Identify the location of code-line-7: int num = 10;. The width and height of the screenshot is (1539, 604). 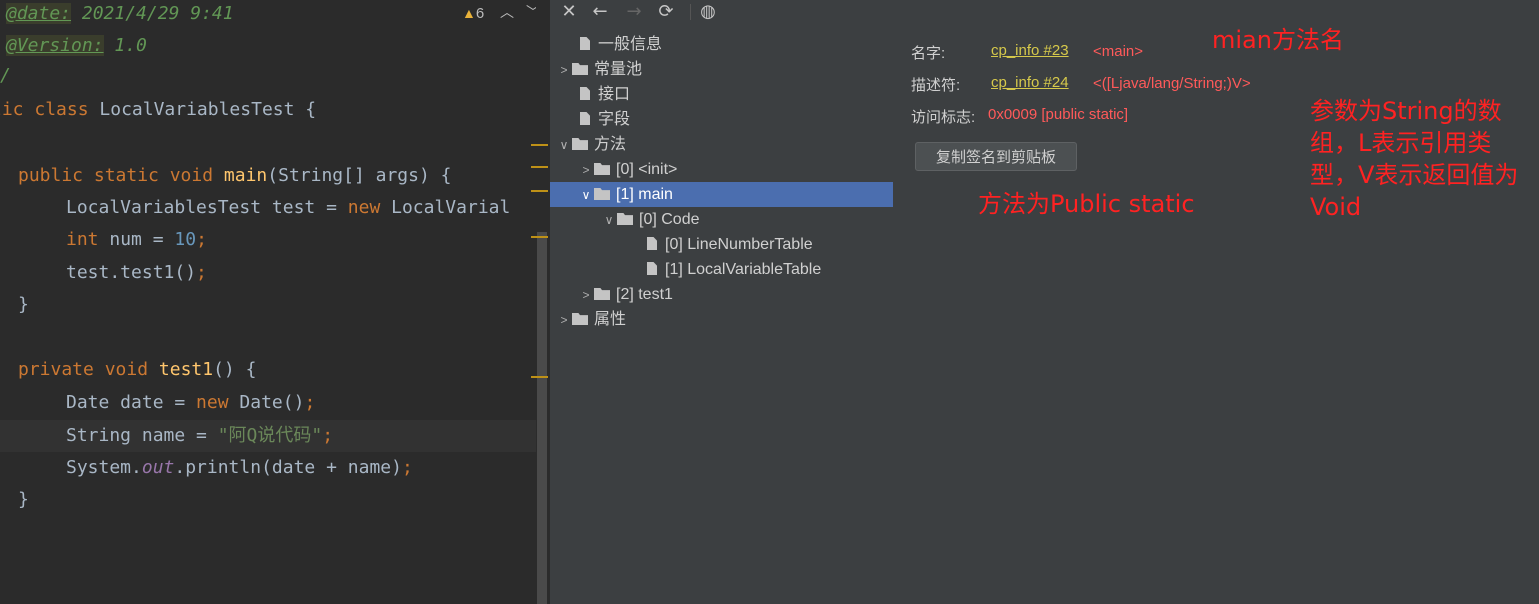
(136, 240).